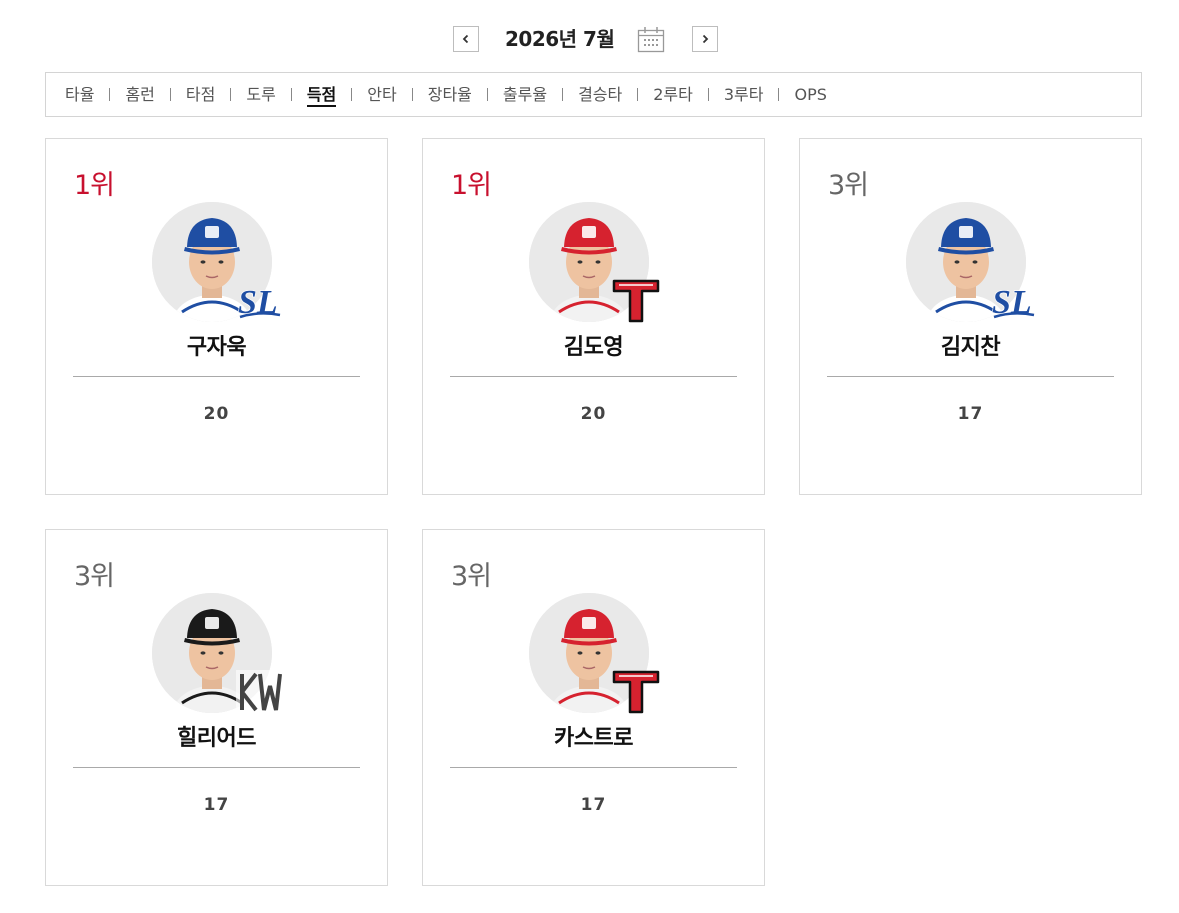 Image resolution: width=1179 pixels, height=913 pixels. I want to click on tab-7: 장타율, so click(450, 95).